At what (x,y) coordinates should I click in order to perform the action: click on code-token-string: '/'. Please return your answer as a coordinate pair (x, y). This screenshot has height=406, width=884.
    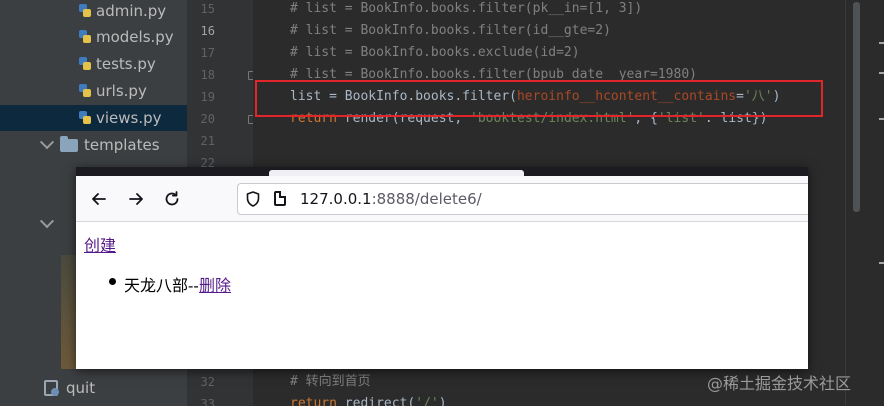
    Looking at the image, I should click on (427, 401).